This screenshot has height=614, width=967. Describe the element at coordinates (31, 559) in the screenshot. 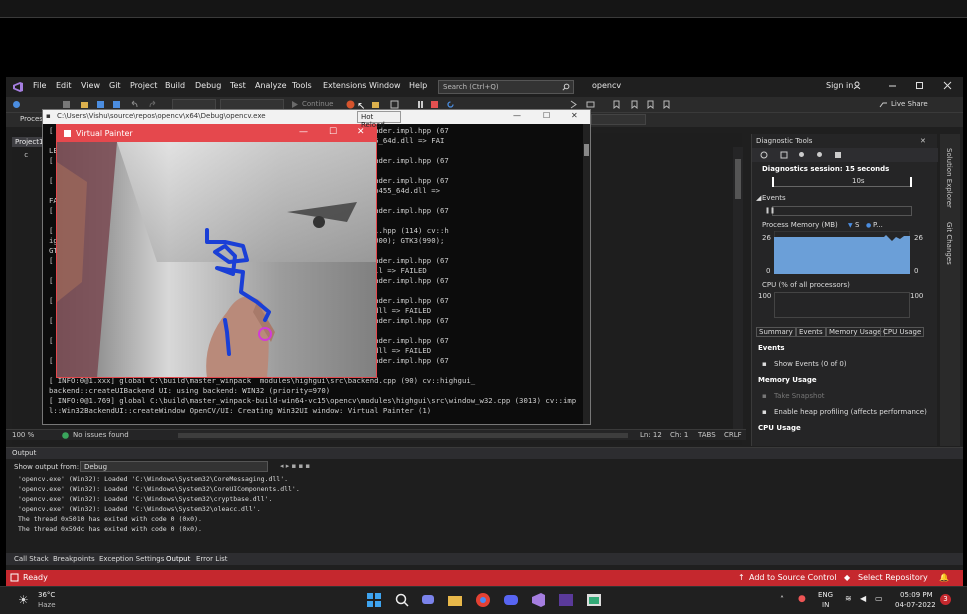

I see `tab-call-stack: Call Stack` at that location.